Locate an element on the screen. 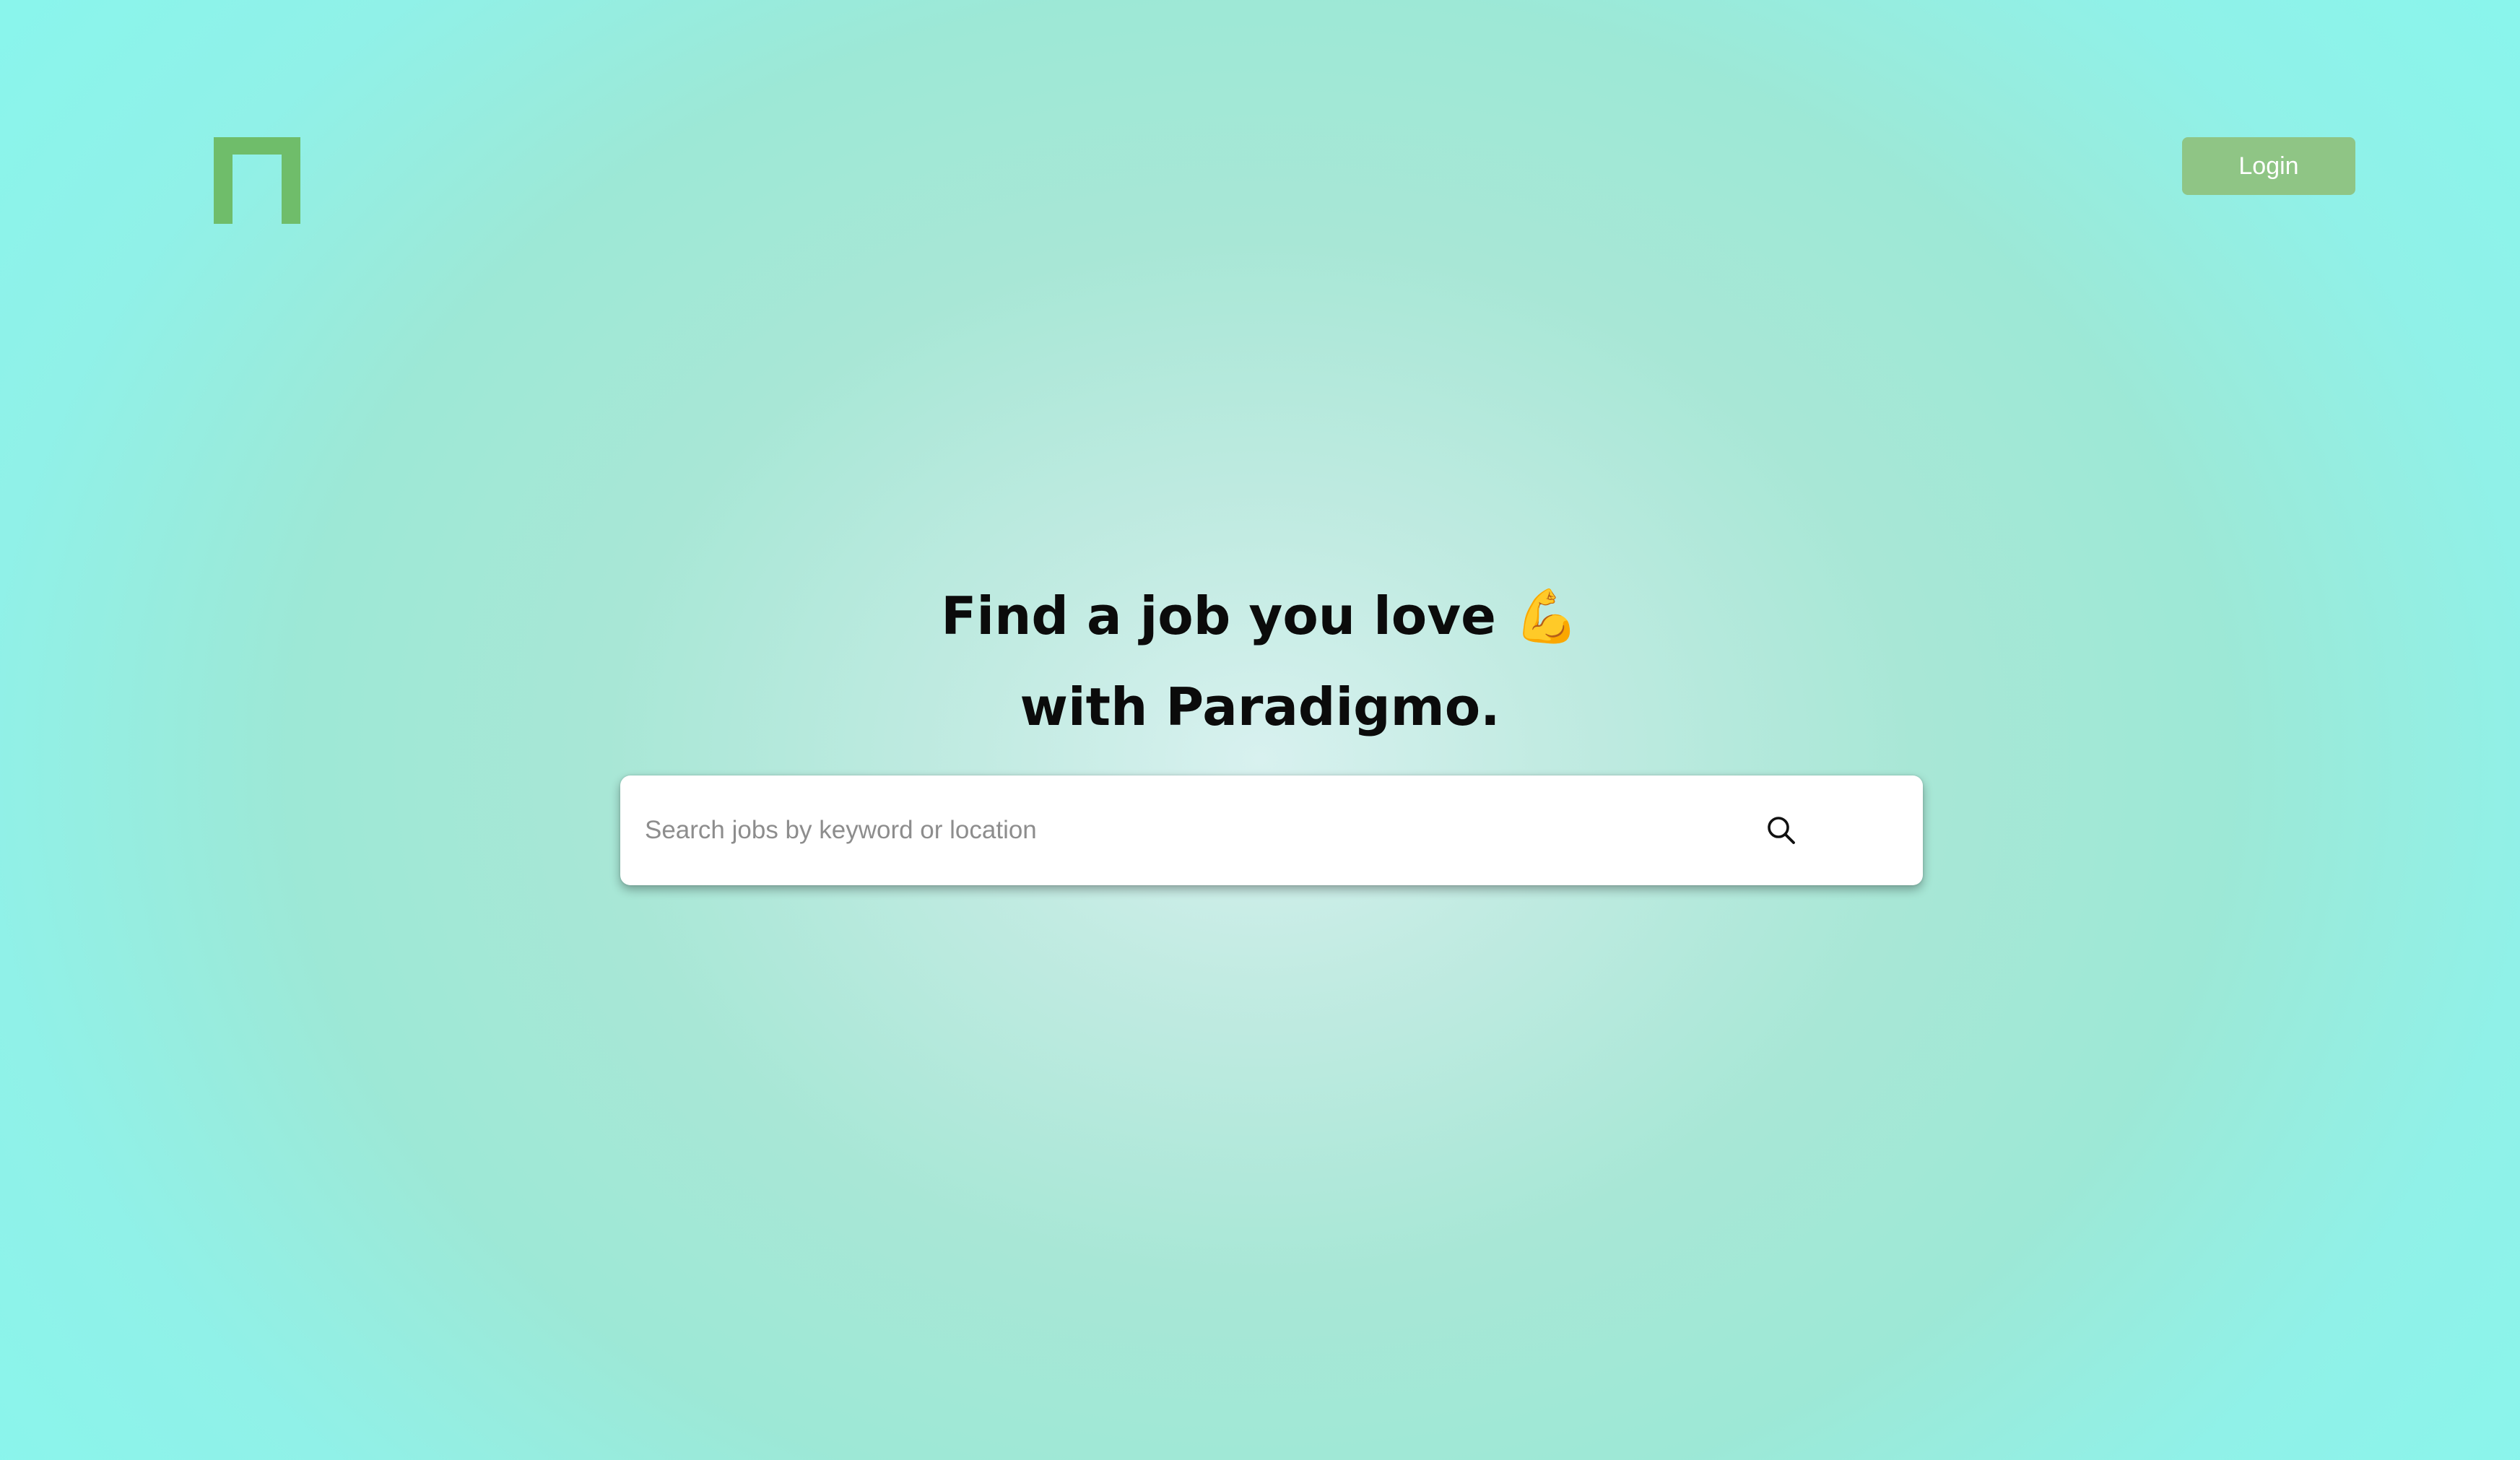 The width and height of the screenshot is (2520, 1460). paradigmo-logo-icon is located at coordinates (257, 180).